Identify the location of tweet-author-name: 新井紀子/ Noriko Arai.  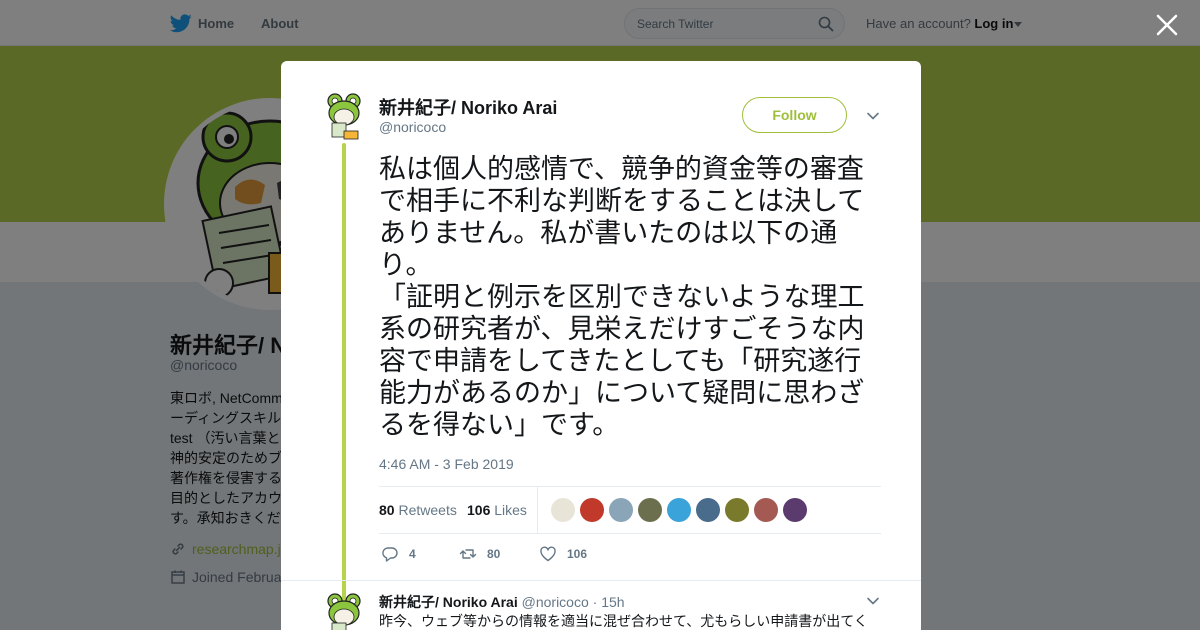
(468, 107).